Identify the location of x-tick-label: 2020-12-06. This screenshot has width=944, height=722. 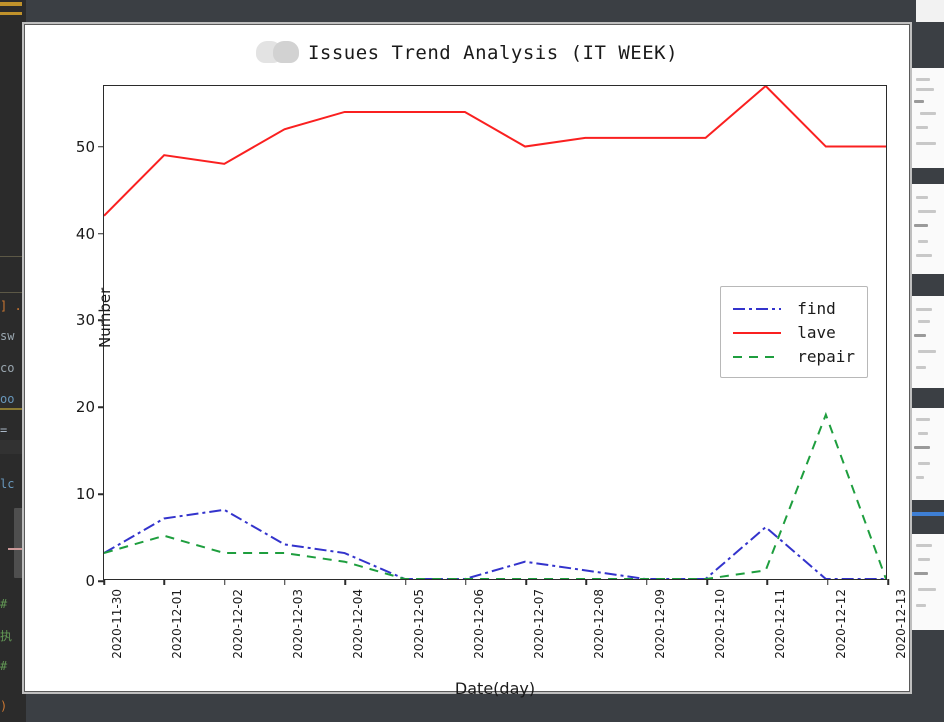
(478, 624).